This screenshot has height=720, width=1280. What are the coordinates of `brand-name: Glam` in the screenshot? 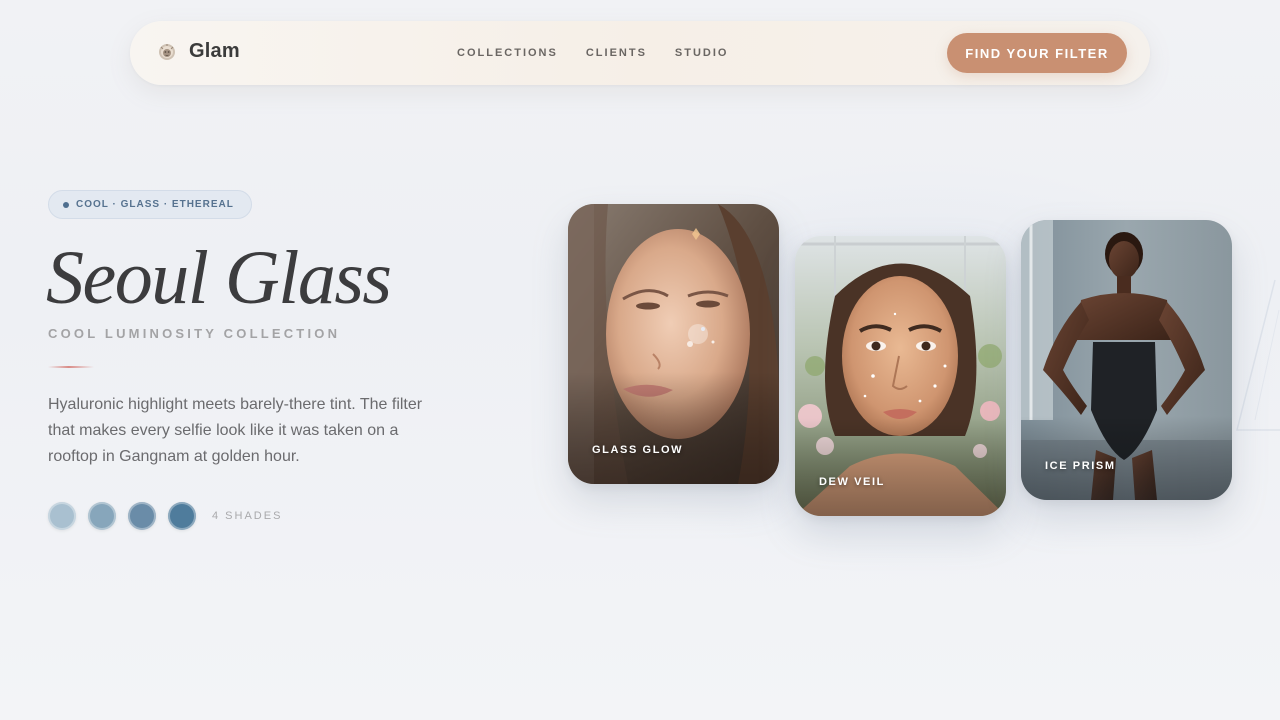 It's located at (214, 51).